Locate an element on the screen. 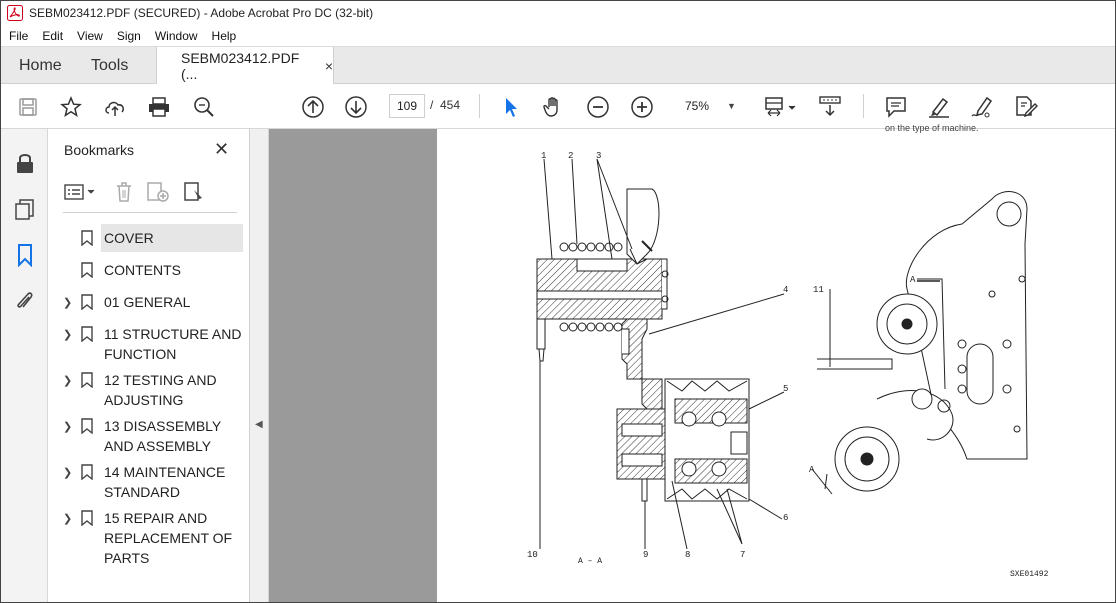 This screenshot has height=603, width=1116. edit-pdf-button is located at coordinates (1026, 107).